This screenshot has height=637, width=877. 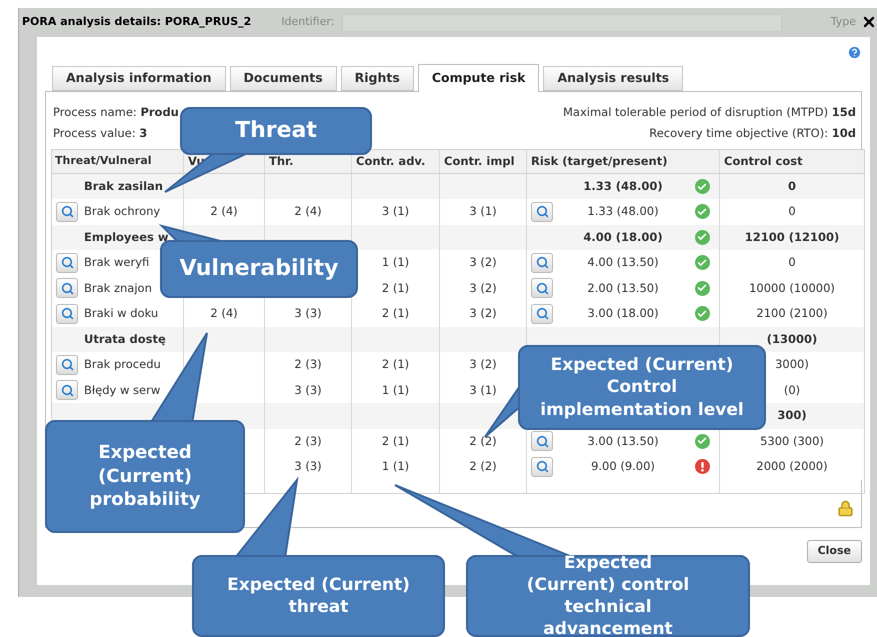 What do you see at coordinates (623, 162) in the screenshot?
I see `column-header: Risk (target/present)` at bounding box center [623, 162].